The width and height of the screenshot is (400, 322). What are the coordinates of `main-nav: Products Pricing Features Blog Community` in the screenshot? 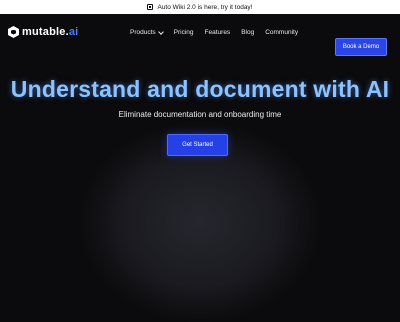 It's located at (214, 32).